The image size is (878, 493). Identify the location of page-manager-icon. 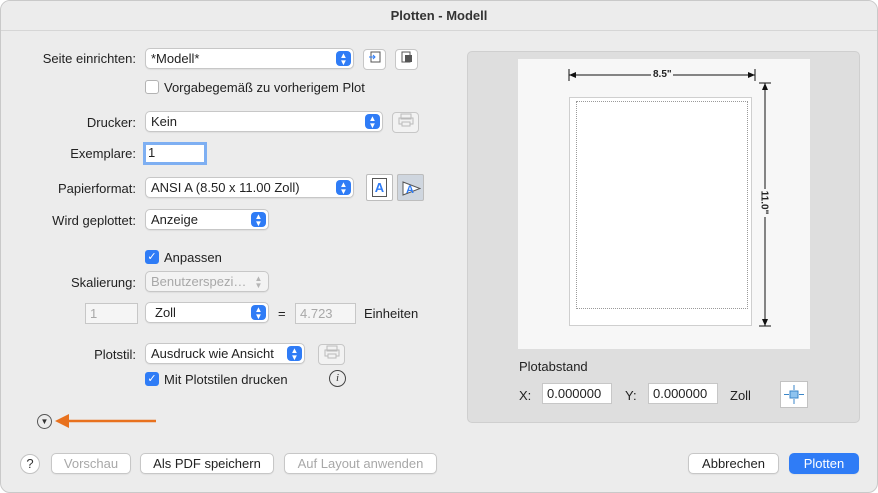
(406, 57).